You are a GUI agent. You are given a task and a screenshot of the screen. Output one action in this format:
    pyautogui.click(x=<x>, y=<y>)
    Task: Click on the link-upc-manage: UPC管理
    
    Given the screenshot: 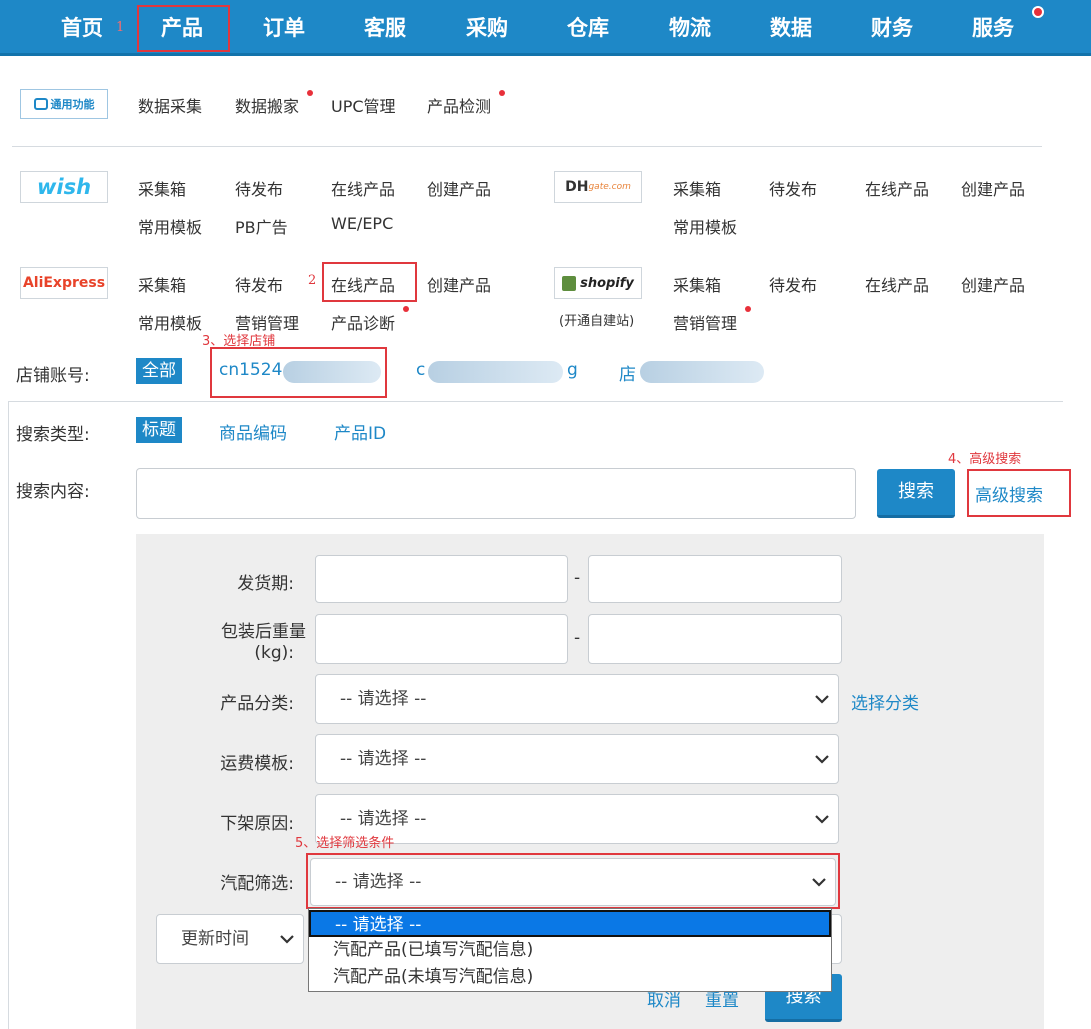 What is the action you would take?
    pyautogui.click(x=363, y=105)
    